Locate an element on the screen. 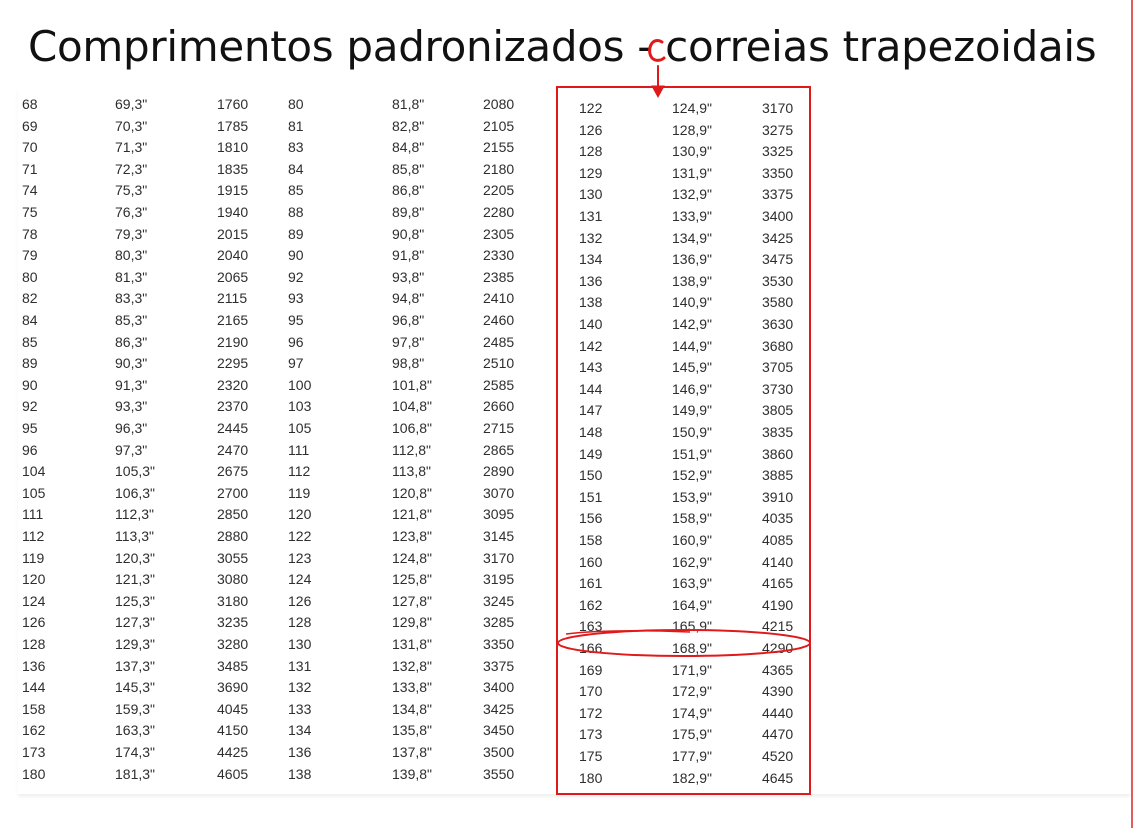  length-mm-cell: 3500 is located at coordinates (499, 752).